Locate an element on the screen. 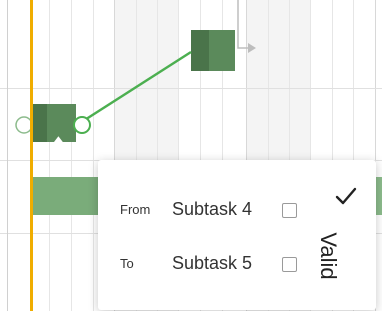 Image resolution: width=382 pixels, height=311 pixels. incoming-dependency-line is located at coordinates (242, 24).